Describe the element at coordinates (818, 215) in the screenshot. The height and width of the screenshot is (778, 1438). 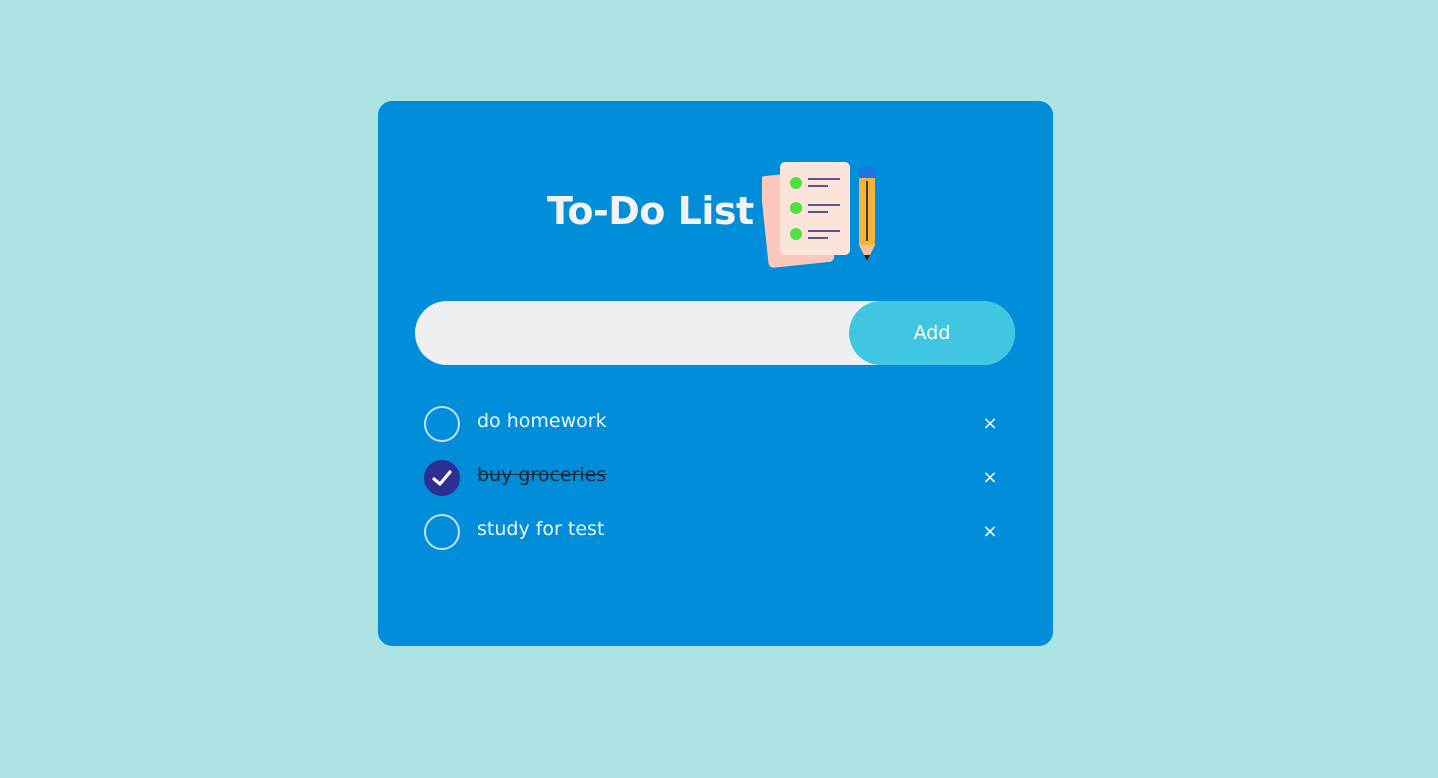
I see `checklist-notepad-pencil-icon` at that location.